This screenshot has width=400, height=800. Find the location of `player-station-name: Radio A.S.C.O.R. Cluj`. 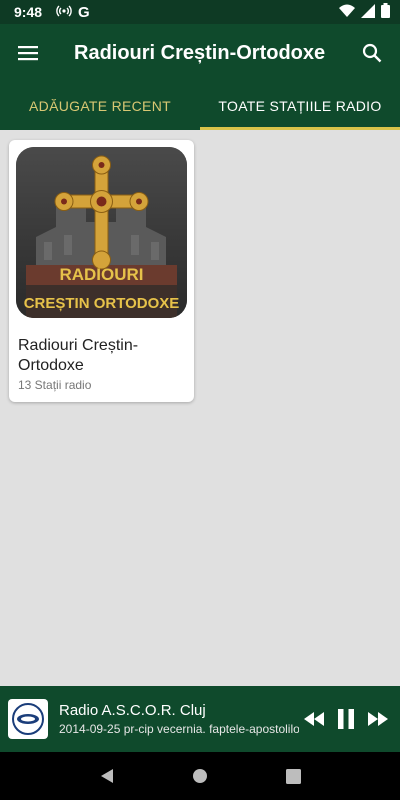

player-station-name: Radio A.S.C.O.R. Cluj is located at coordinates (132, 710).